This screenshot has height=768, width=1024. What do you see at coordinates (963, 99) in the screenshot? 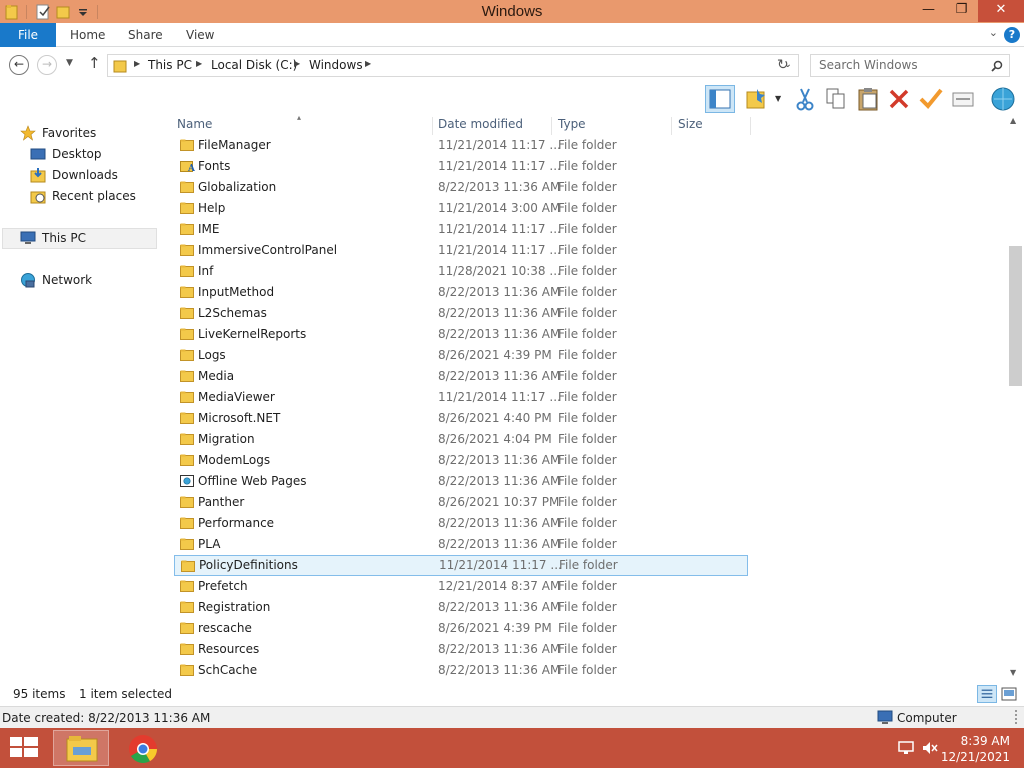
I see `properties-toolbar-icon` at bounding box center [963, 99].